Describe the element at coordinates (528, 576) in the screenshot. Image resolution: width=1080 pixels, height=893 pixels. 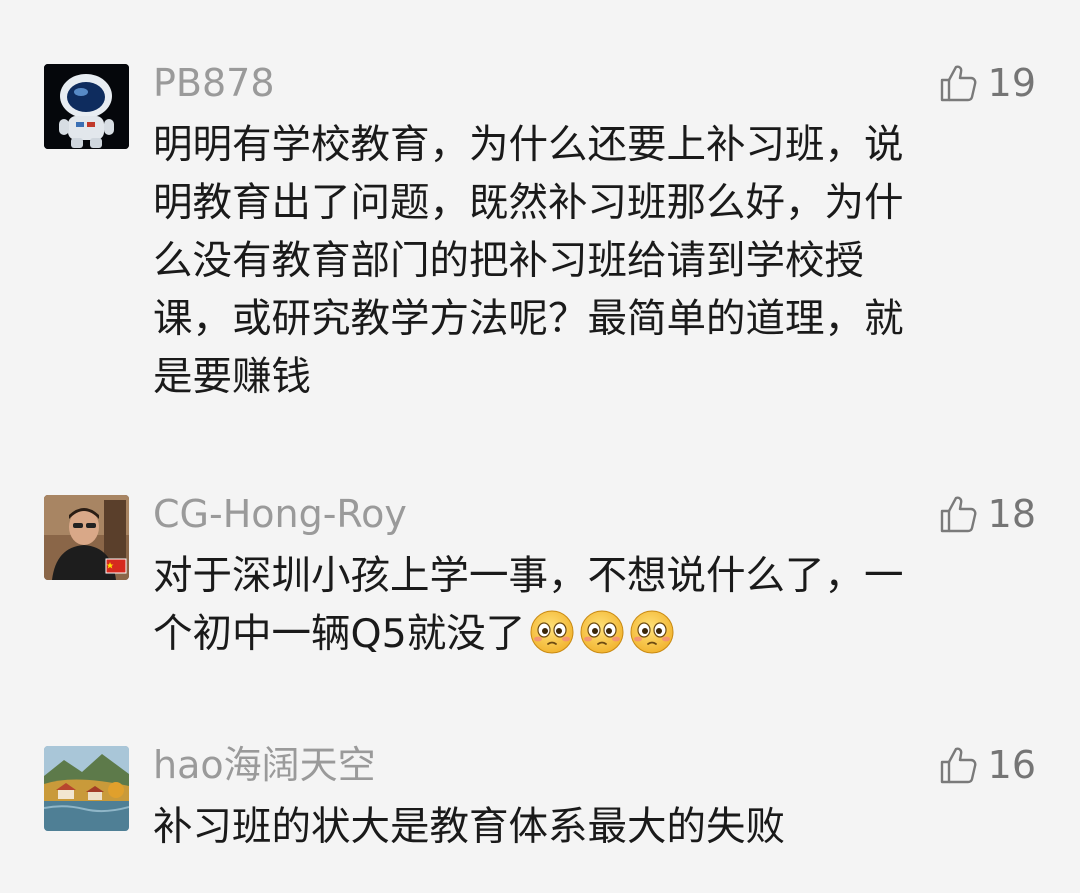
I see `comment-line: 对于深圳小孩上学一事，不想说什么了，一` at that location.